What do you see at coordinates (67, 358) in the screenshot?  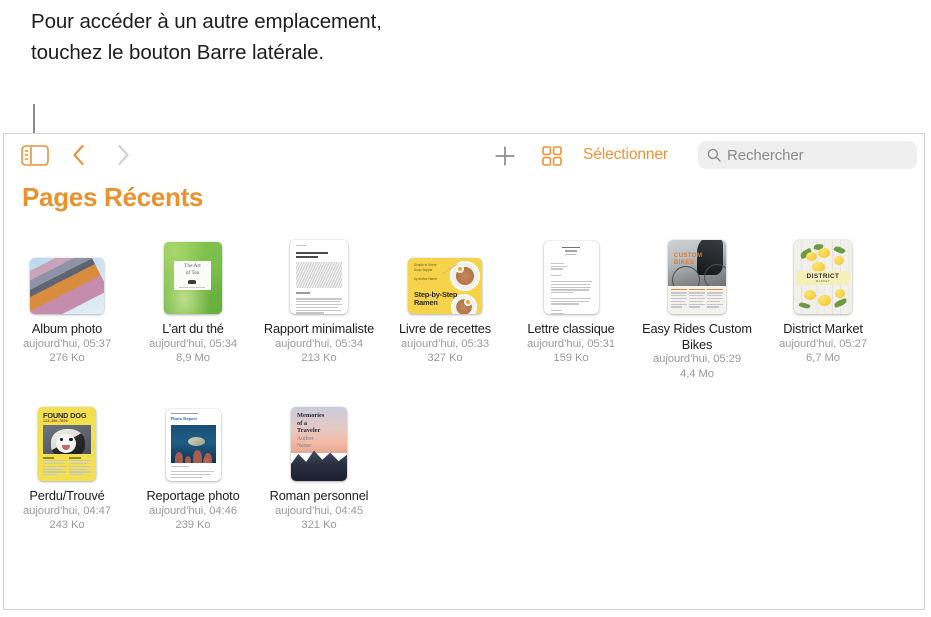 I see `document-size: 276 Ko` at bounding box center [67, 358].